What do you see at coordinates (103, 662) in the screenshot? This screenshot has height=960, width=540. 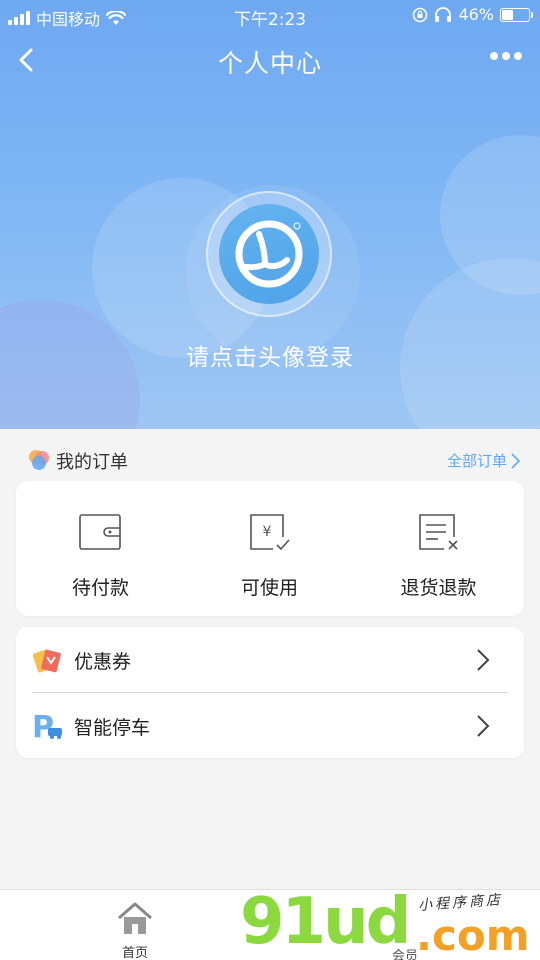 I see `menu-label: 优惠券` at bounding box center [103, 662].